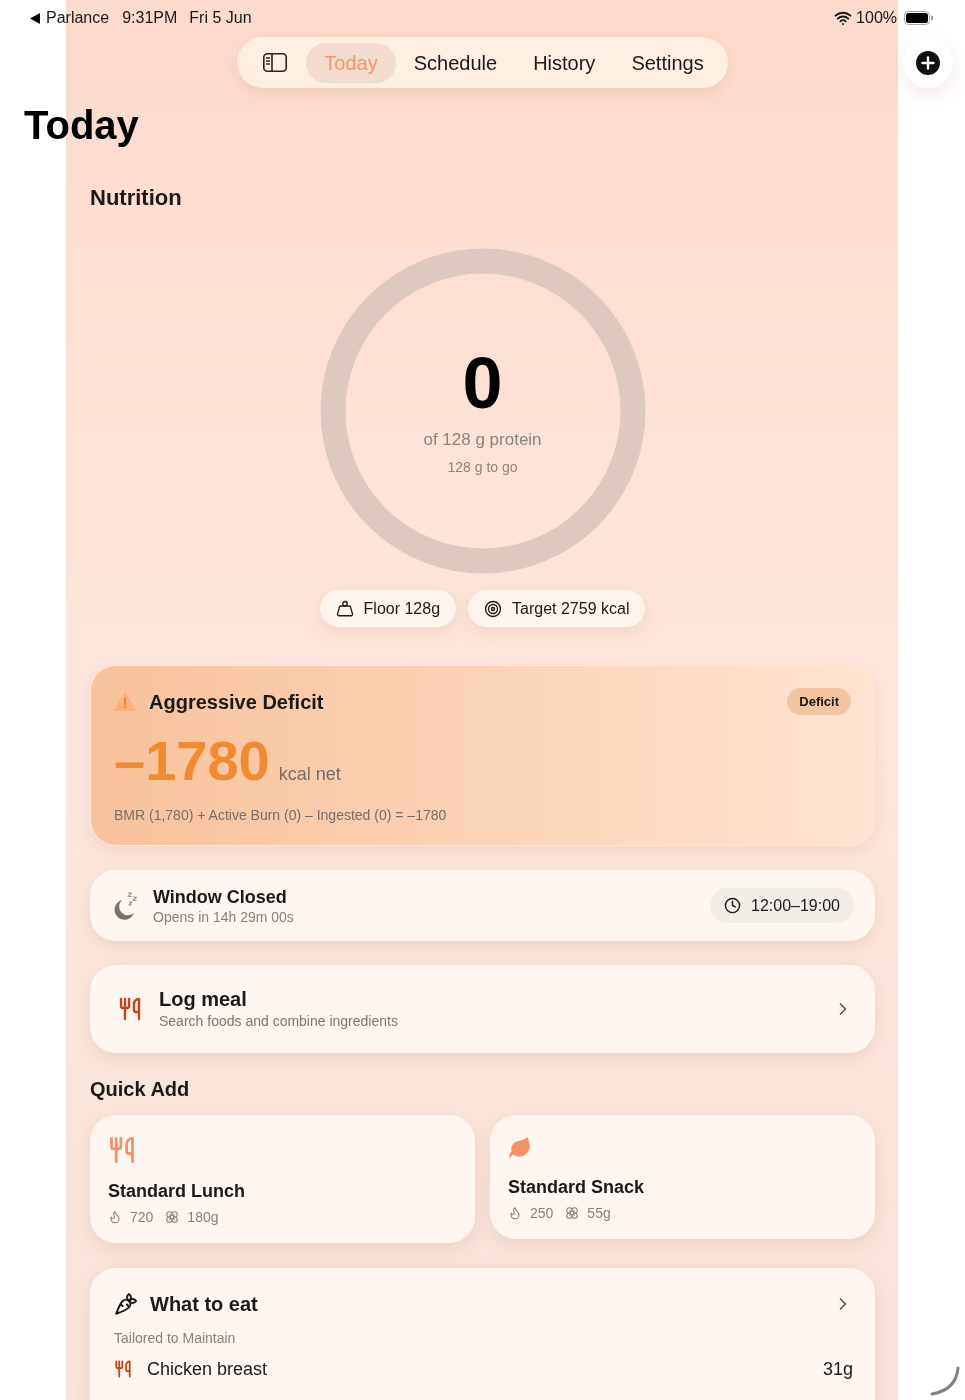  Describe the element at coordinates (682, 1177) in the screenshot. I see `quick-add-card: Standard Snack 250 55g` at that location.